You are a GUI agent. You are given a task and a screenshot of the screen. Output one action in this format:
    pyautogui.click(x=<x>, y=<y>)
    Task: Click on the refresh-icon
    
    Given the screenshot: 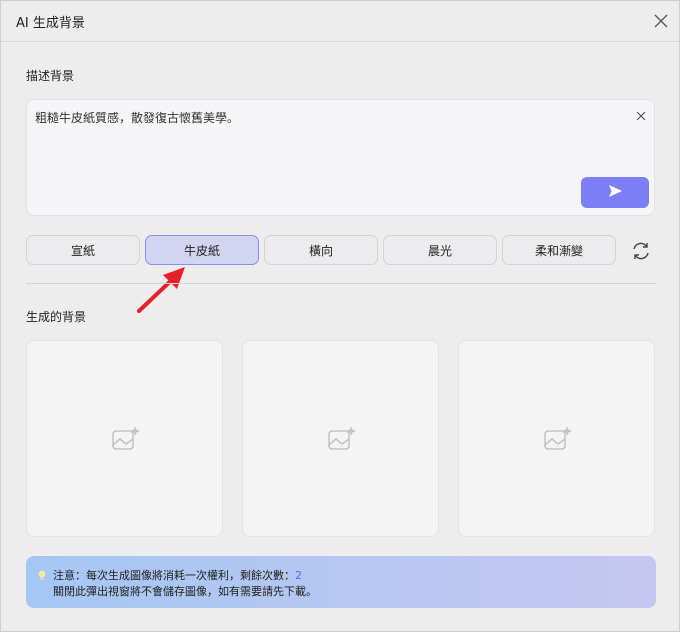 What is the action you would take?
    pyautogui.click(x=641, y=251)
    